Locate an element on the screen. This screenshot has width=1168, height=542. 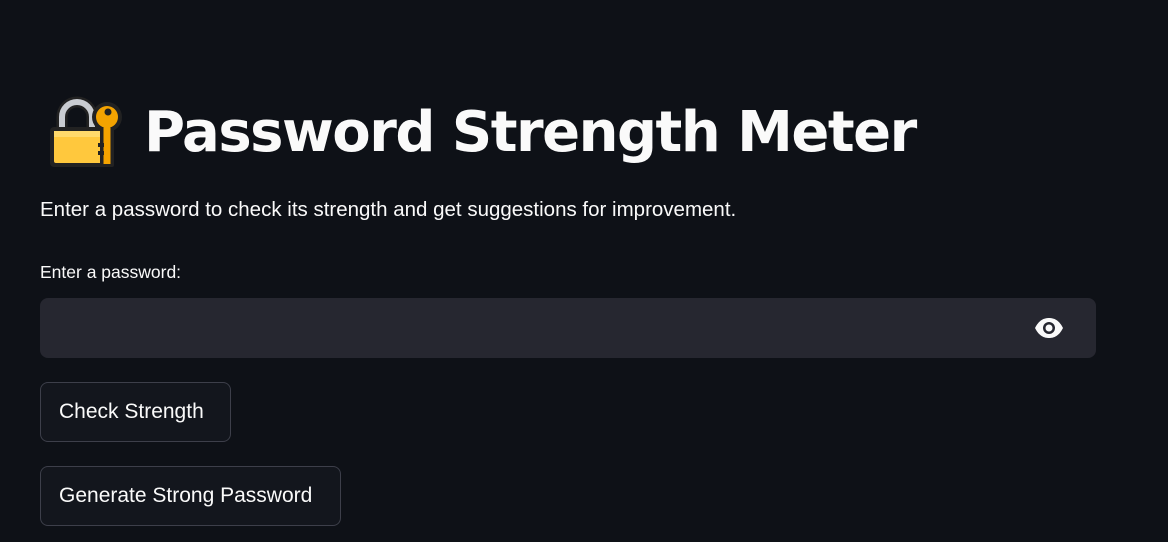
show-password-toggle is located at coordinates (1049, 328).